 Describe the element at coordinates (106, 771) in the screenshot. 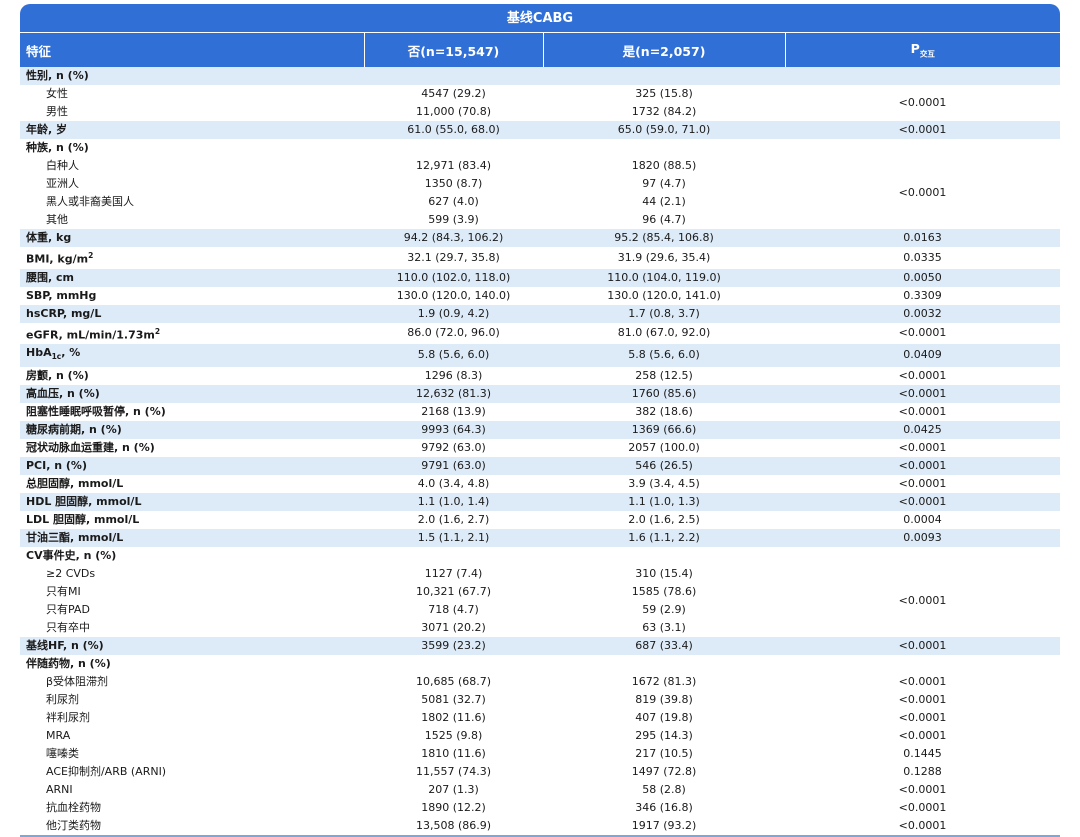

I see `row-label: ACE抑制剂/ARB (ARNI)` at that location.